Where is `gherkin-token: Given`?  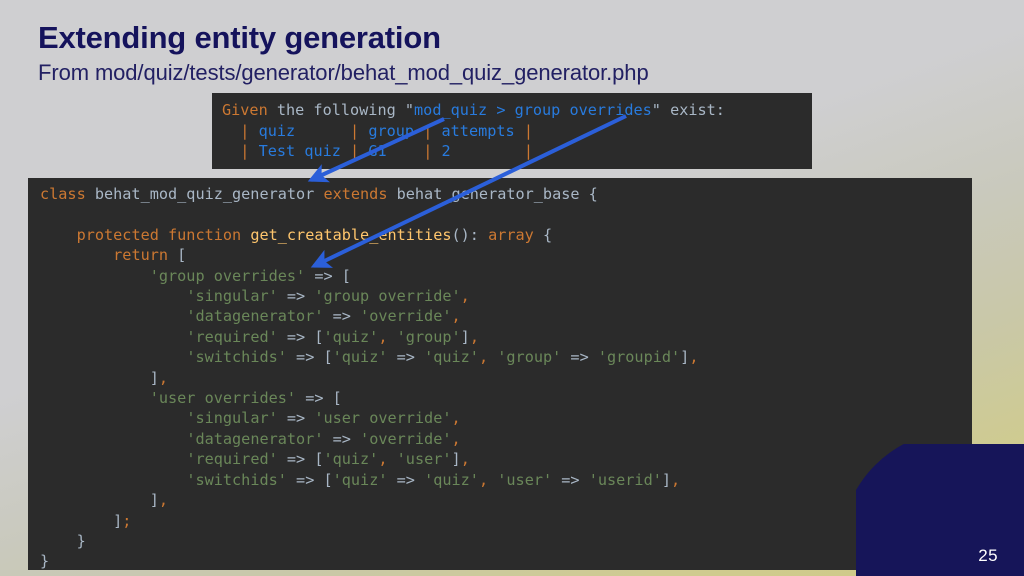 gherkin-token: Given is located at coordinates (245, 110).